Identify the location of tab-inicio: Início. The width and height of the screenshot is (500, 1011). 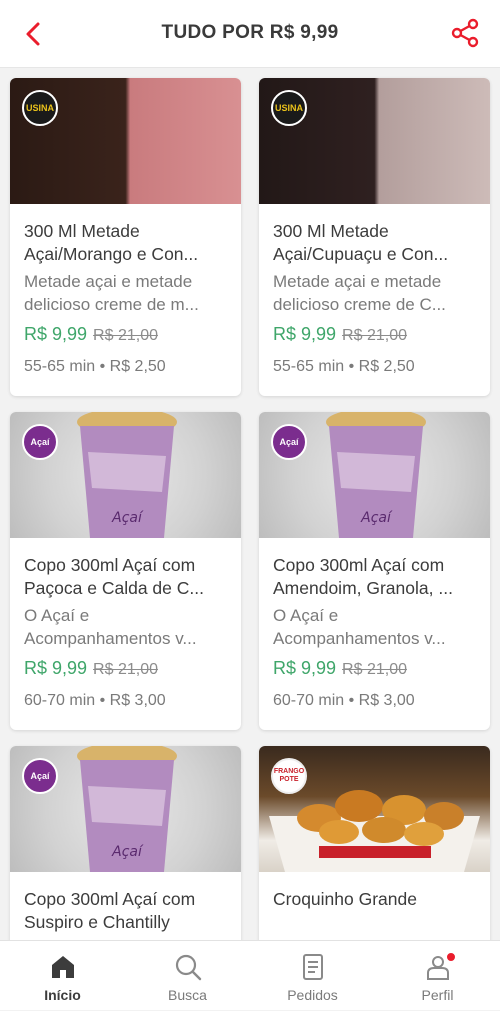
(62, 976).